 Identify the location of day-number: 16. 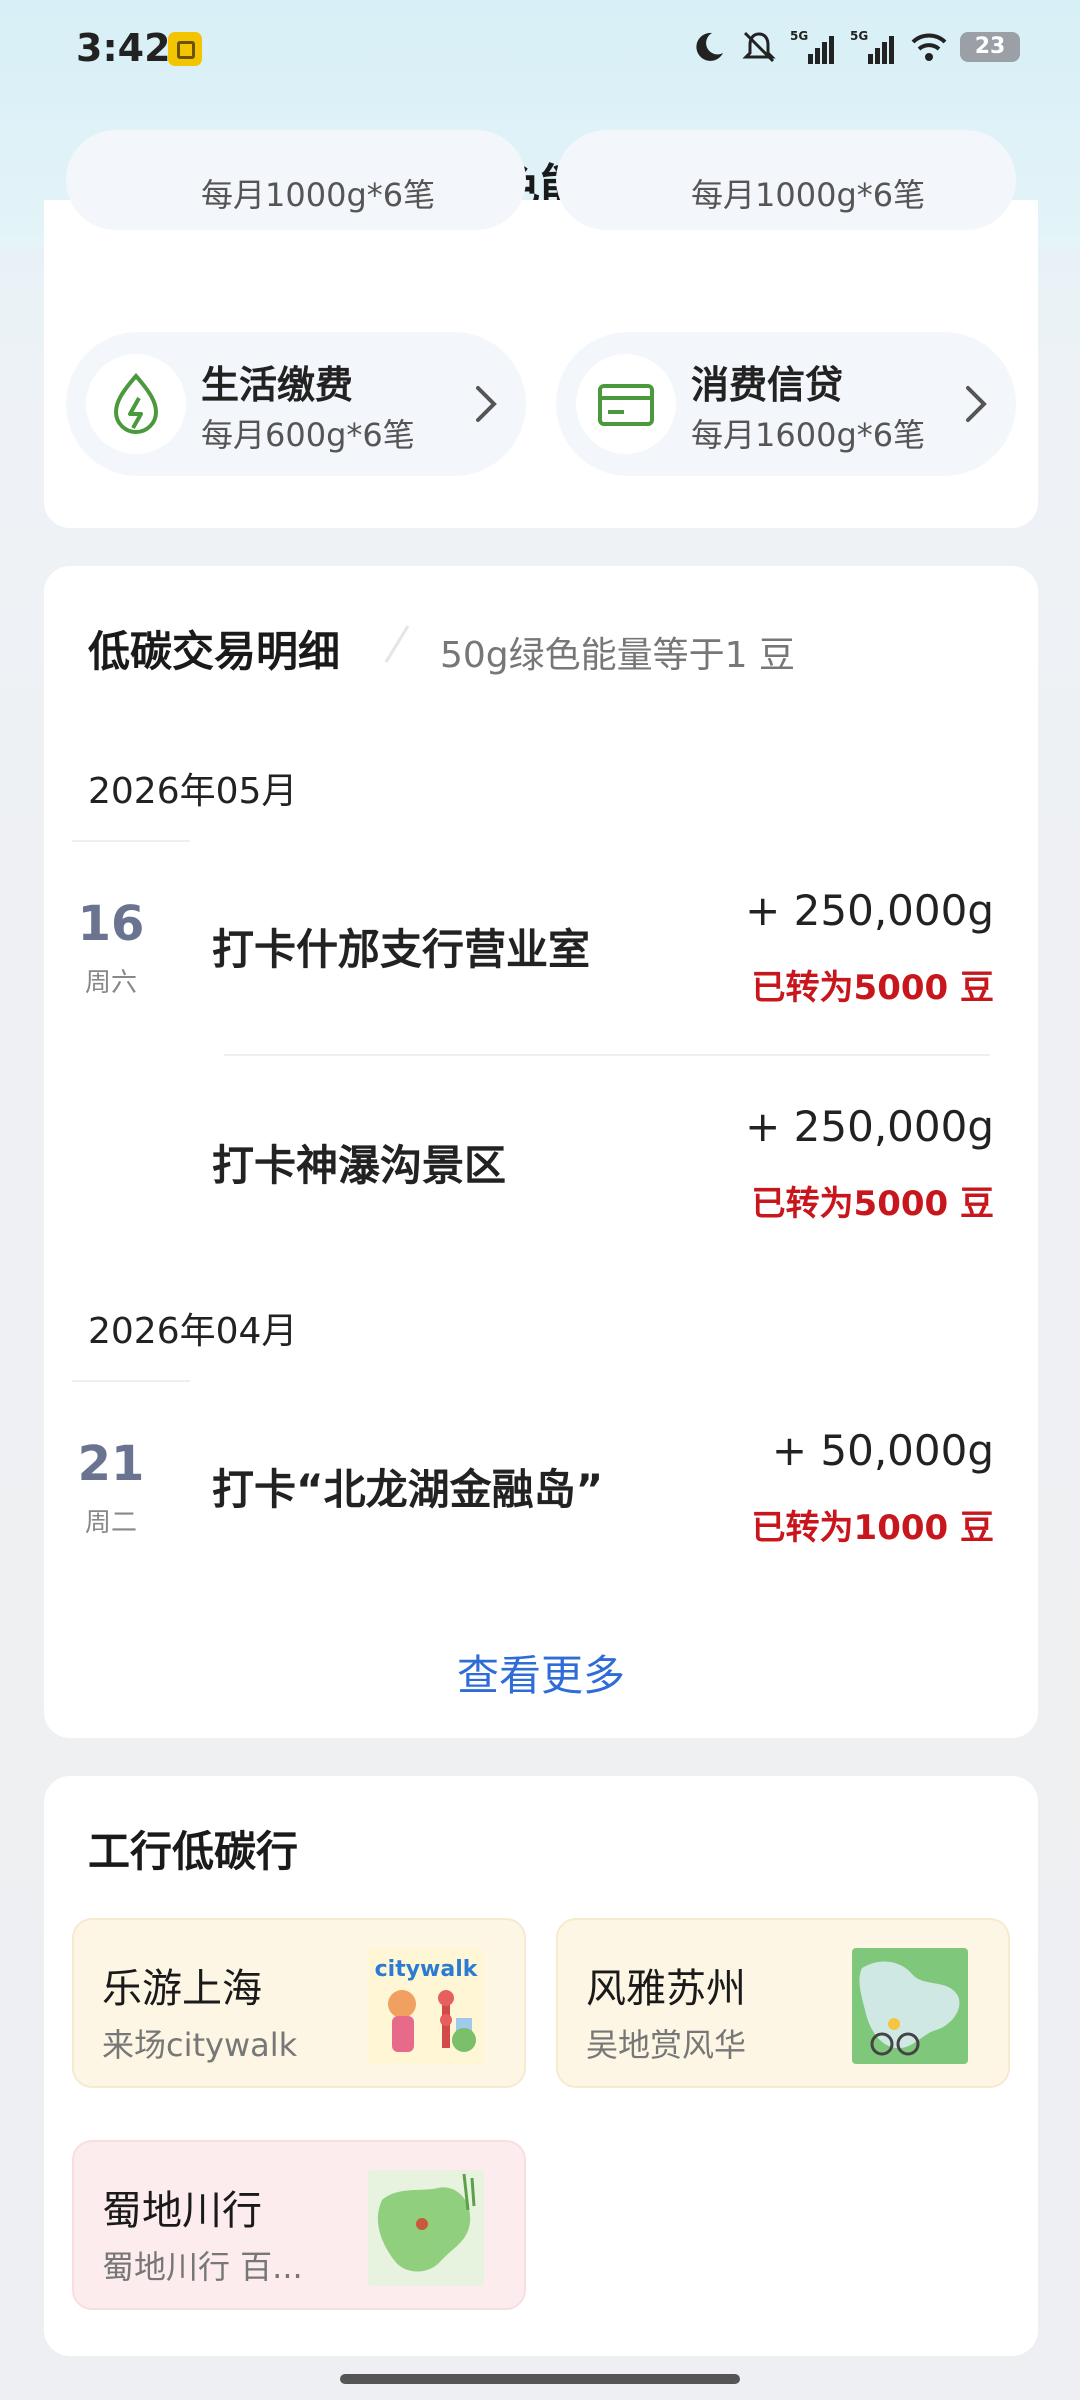
(111, 924).